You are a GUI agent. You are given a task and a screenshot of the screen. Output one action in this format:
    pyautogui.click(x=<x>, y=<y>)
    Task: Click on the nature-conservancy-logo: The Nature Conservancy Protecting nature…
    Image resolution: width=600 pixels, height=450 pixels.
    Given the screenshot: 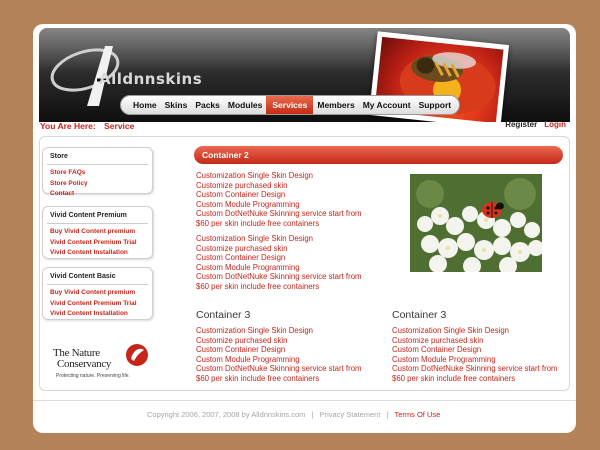 What is the action you would take?
    pyautogui.click(x=105, y=362)
    